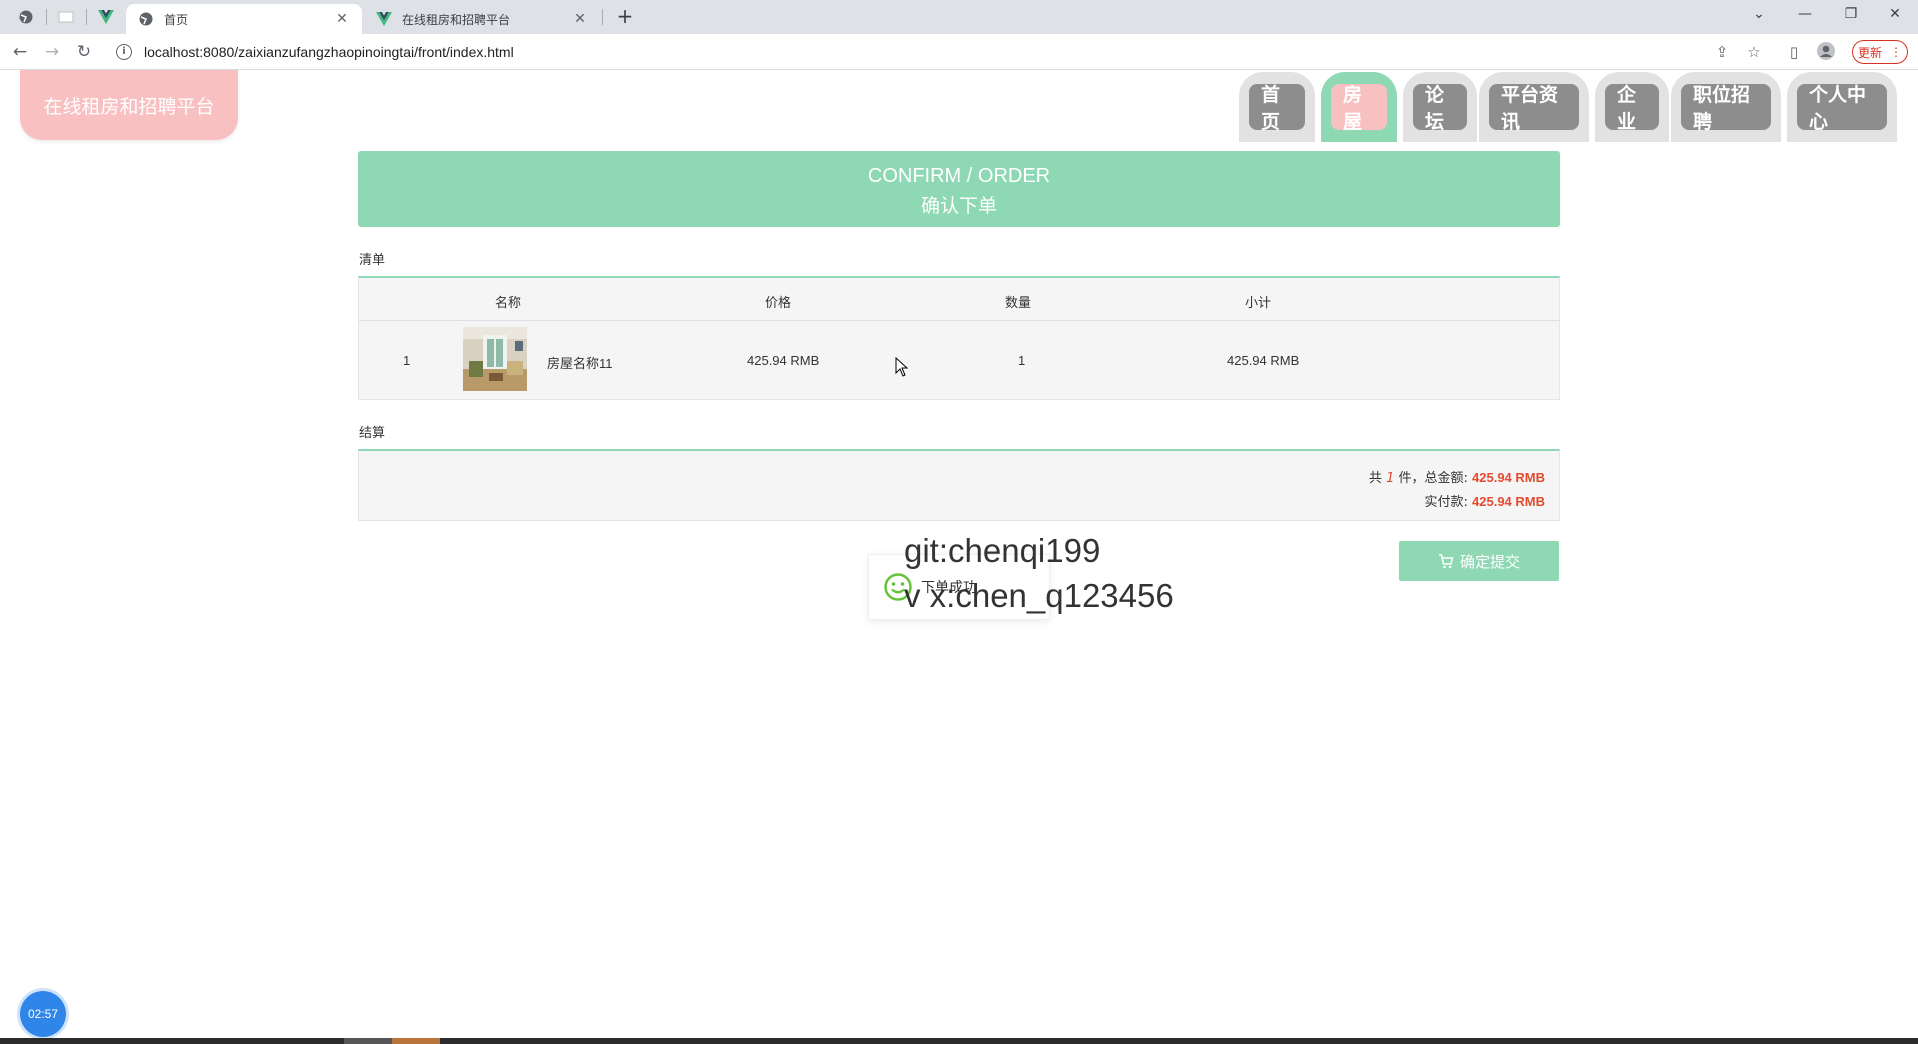 Image resolution: width=1918 pixels, height=1044 pixels. What do you see at coordinates (52, 52) in the screenshot?
I see `forward-arrow-icon: →` at bounding box center [52, 52].